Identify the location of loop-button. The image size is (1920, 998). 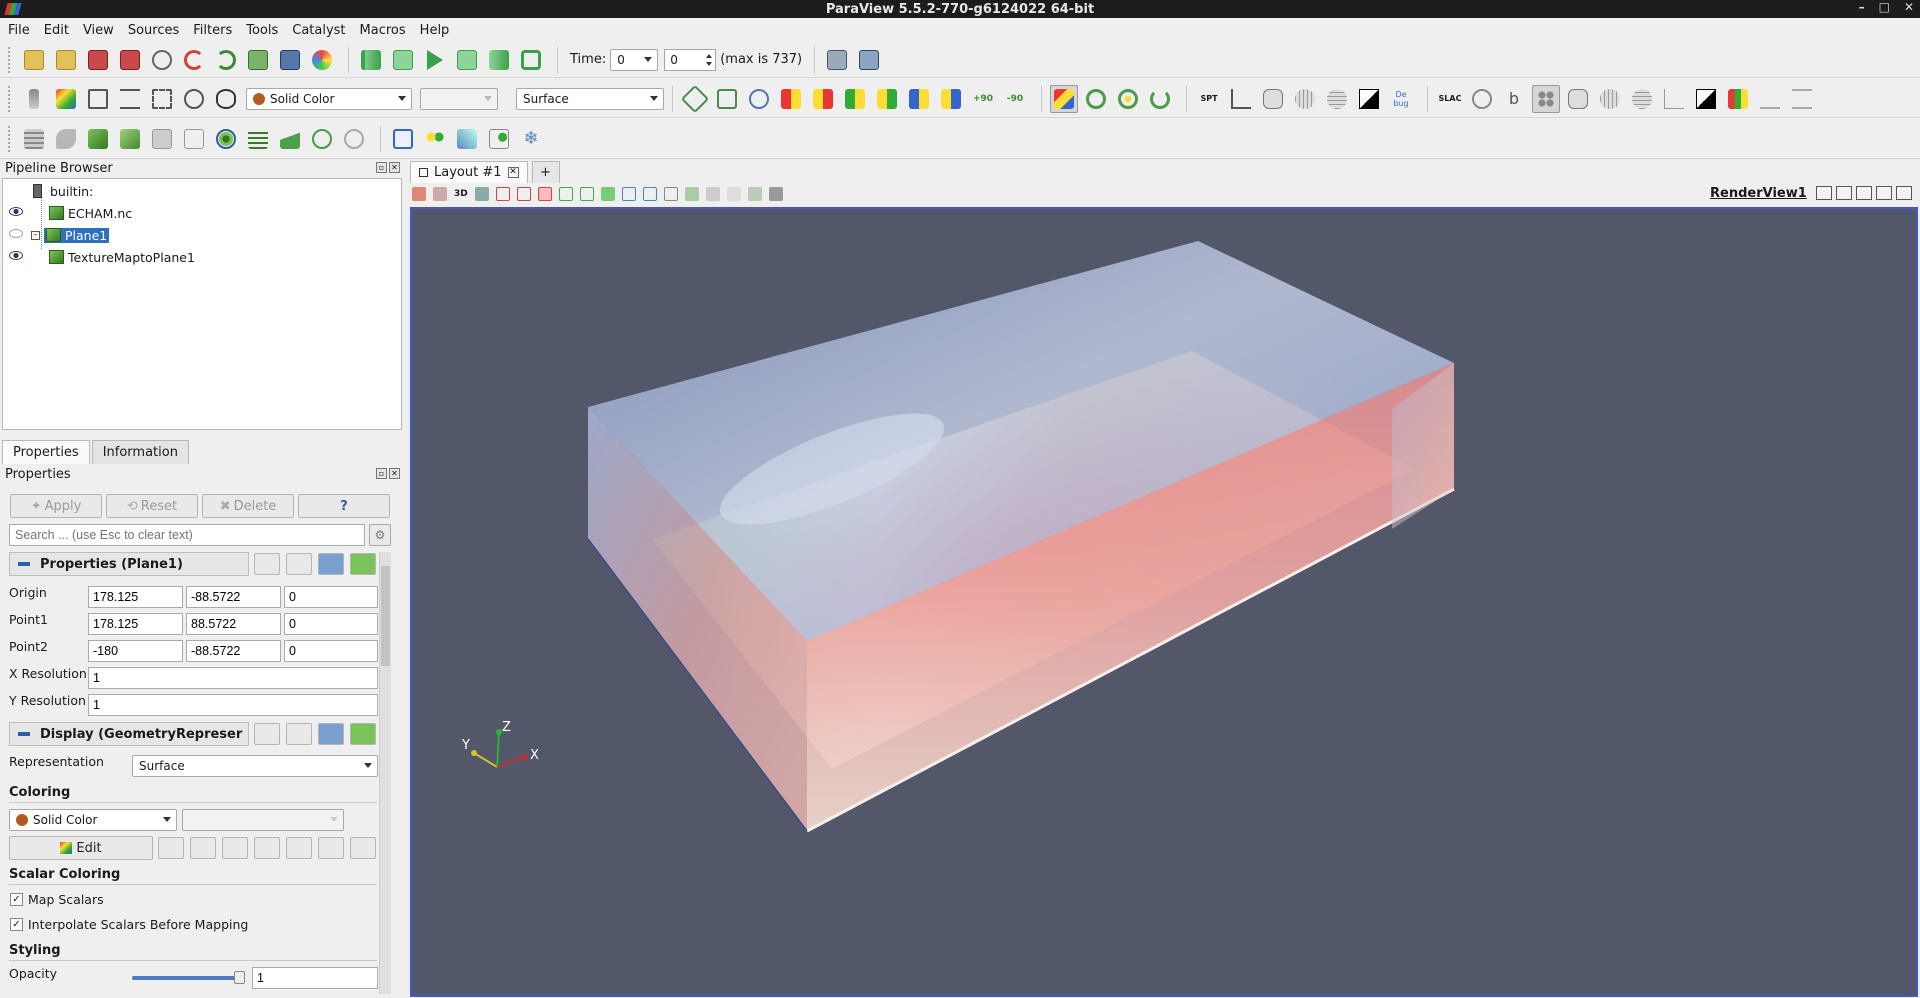
(531, 60).